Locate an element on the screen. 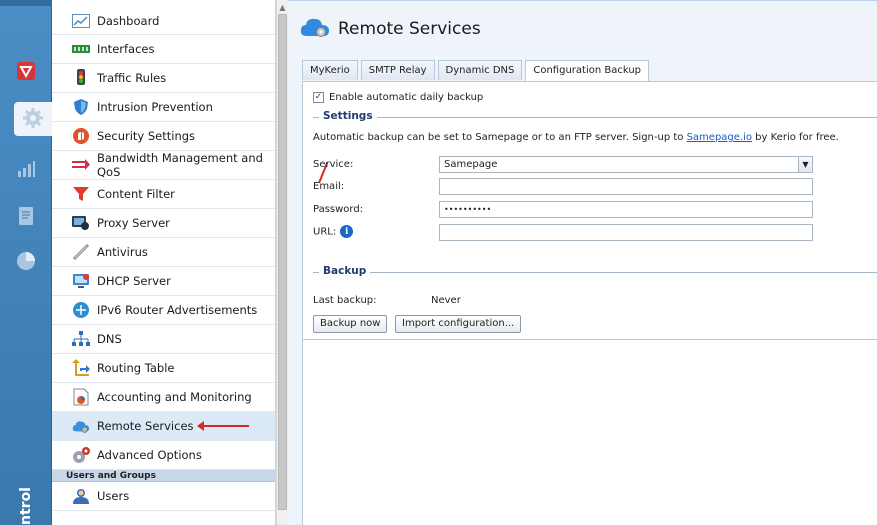  sidebar-item-label: Interfaces is located at coordinates (126, 49).